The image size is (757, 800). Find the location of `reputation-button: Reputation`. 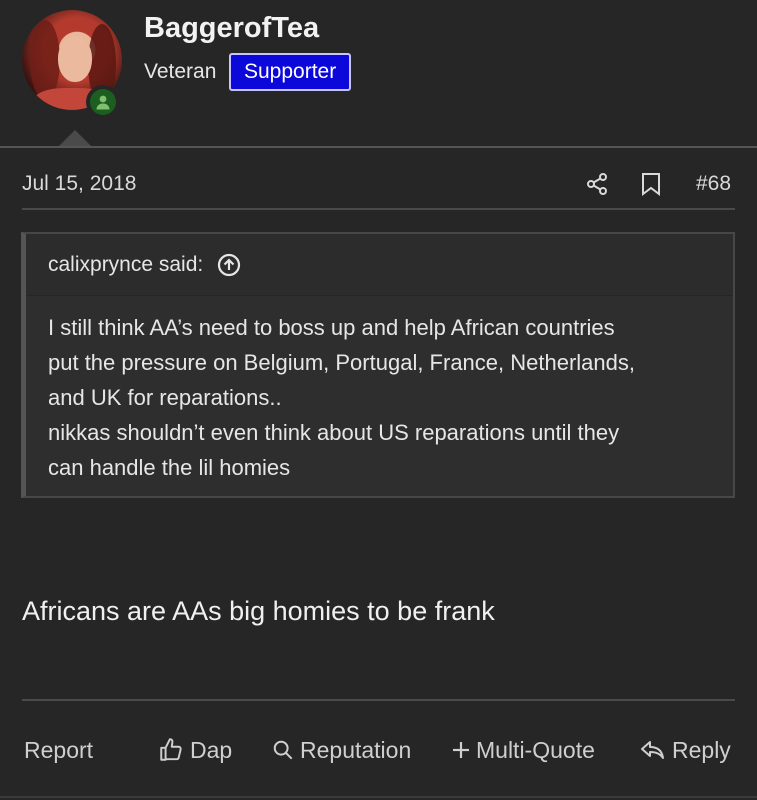

reputation-button: Reputation is located at coordinates (341, 750).